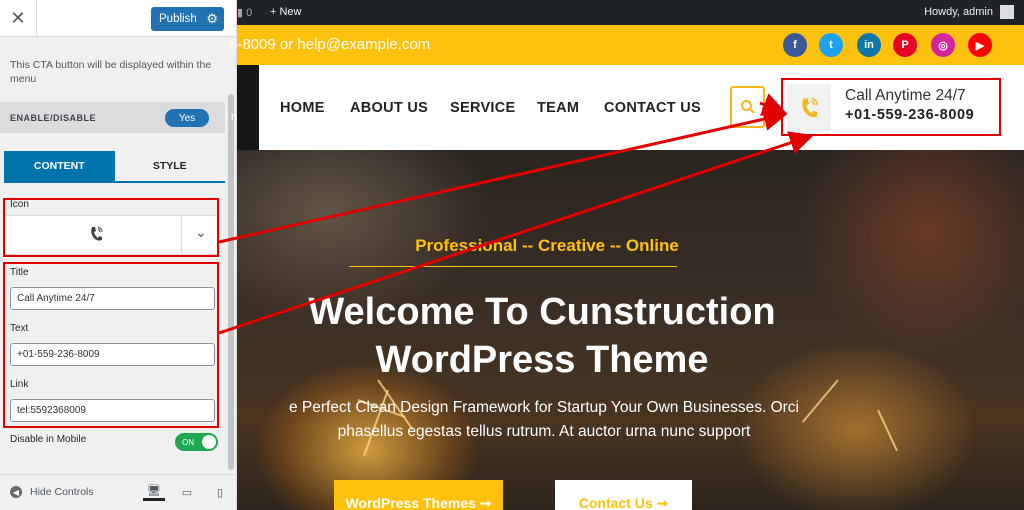 This screenshot has width=1024, height=510. Describe the element at coordinates (188, 442) in the screenshot. I see `toggle-state: ON` at that location.